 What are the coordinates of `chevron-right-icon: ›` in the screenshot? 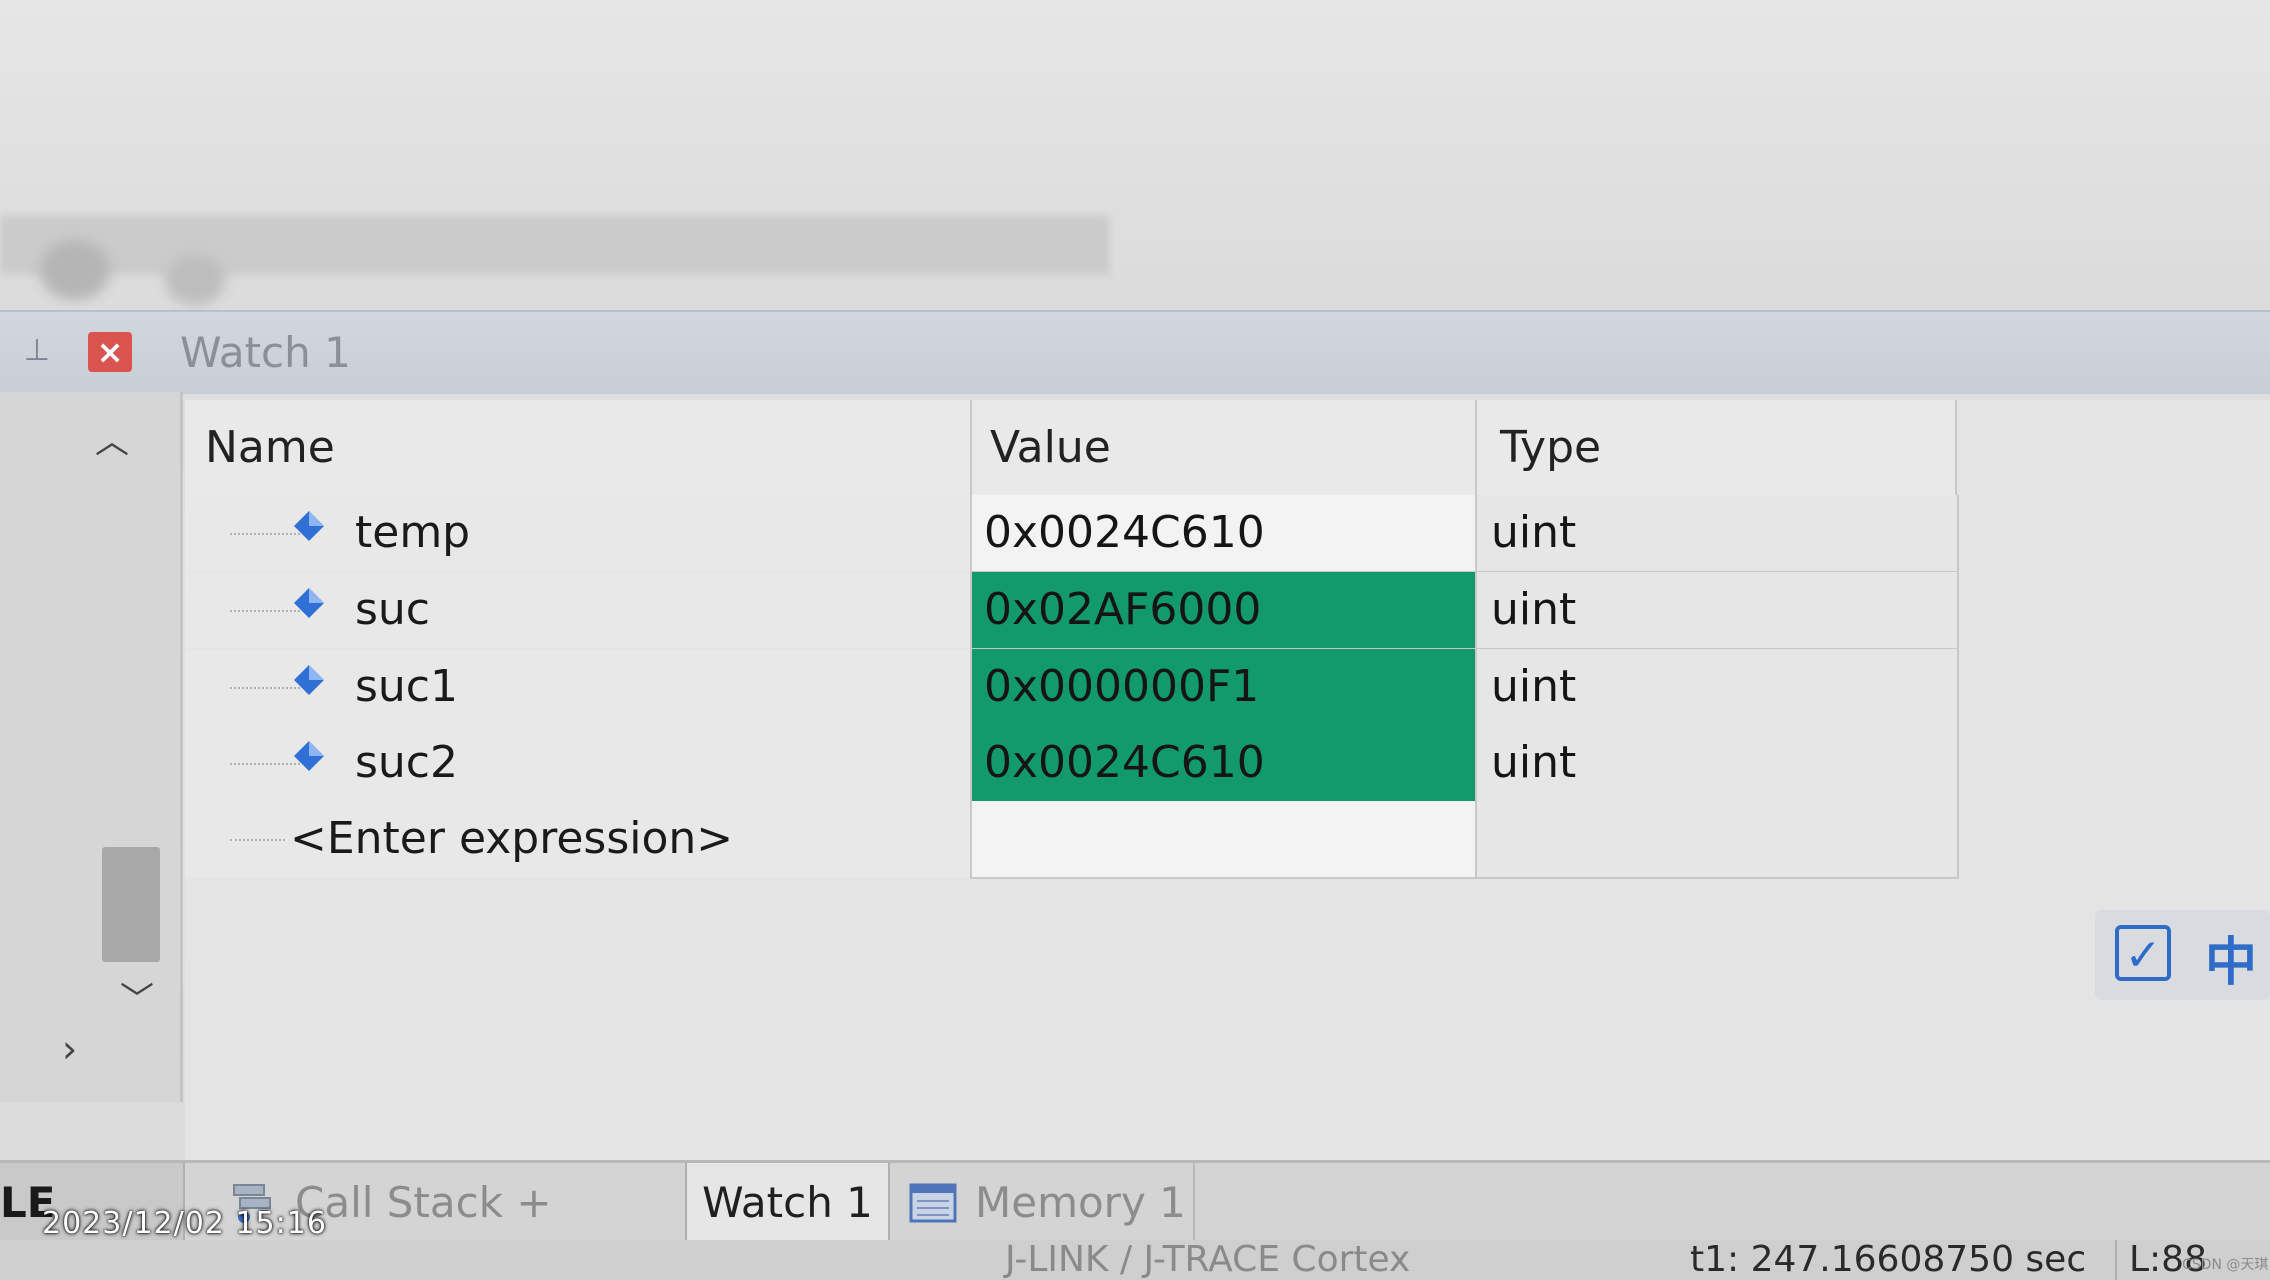 It's located at (69, 1049).